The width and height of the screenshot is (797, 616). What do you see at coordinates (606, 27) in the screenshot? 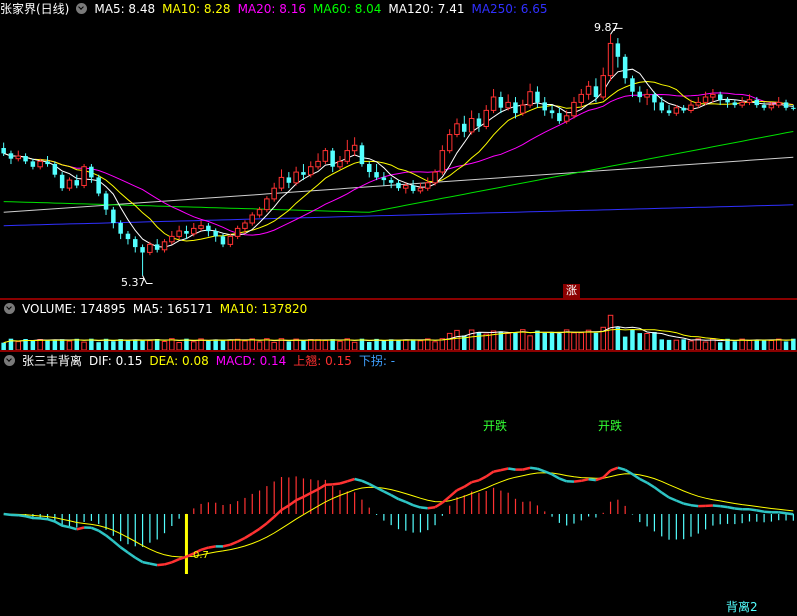
I see `high-price-label: 9.87` at bounding box center [606, 27].